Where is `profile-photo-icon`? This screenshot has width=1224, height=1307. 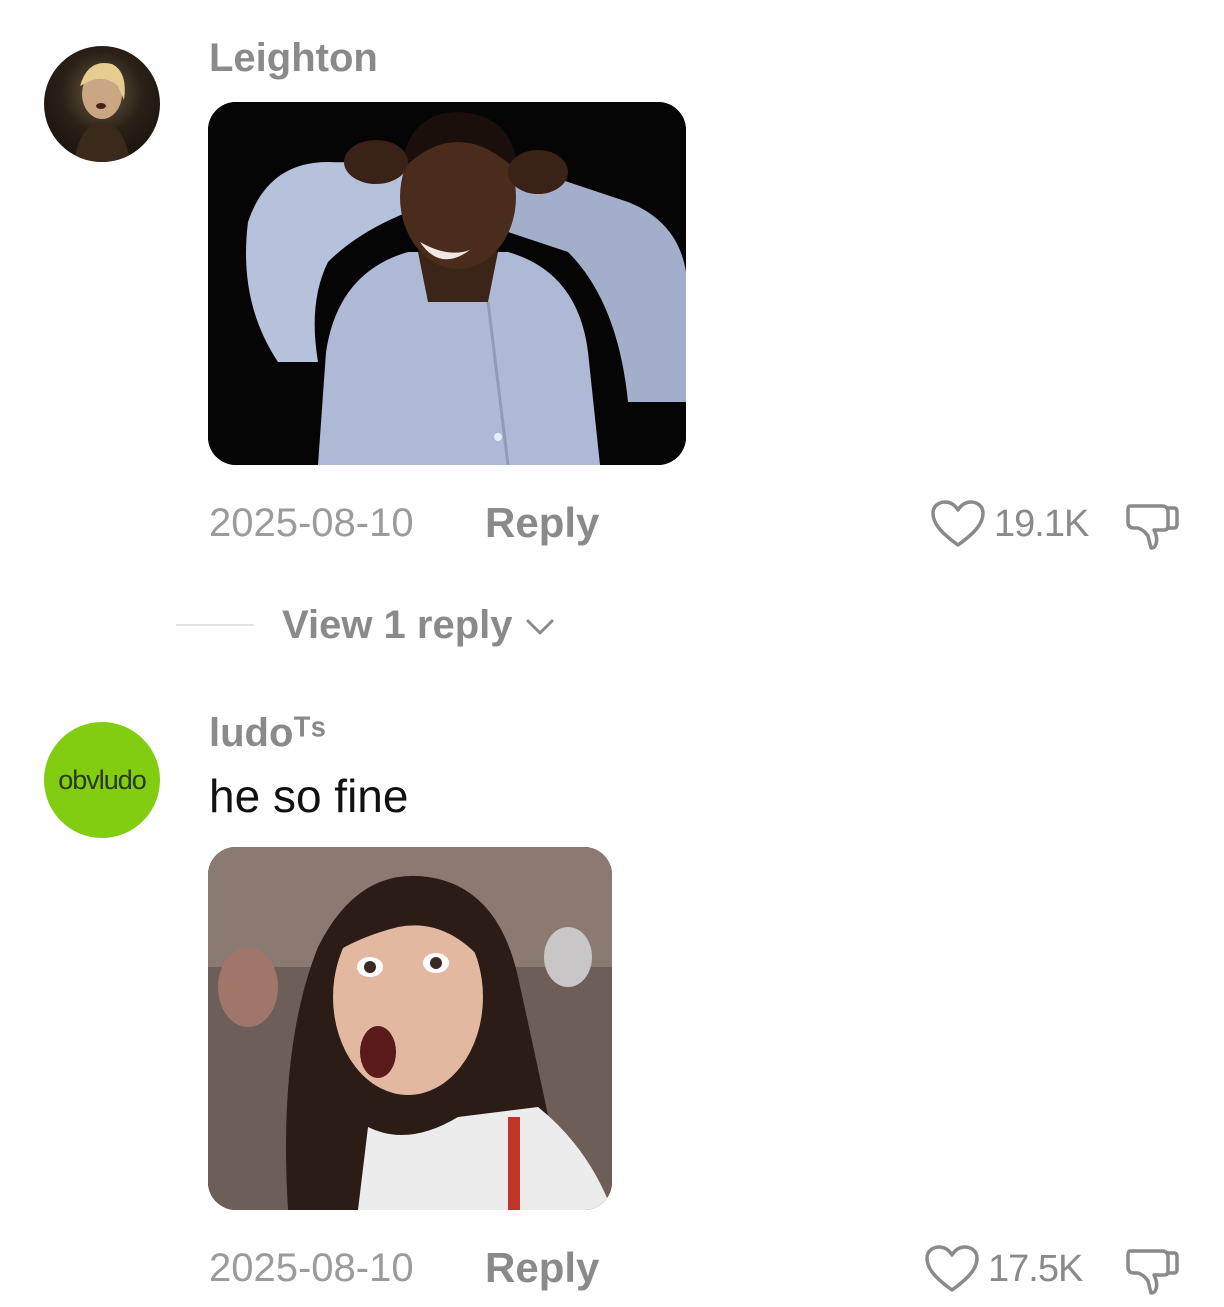 profile-photo-icon is located at coordinates (102, 112).